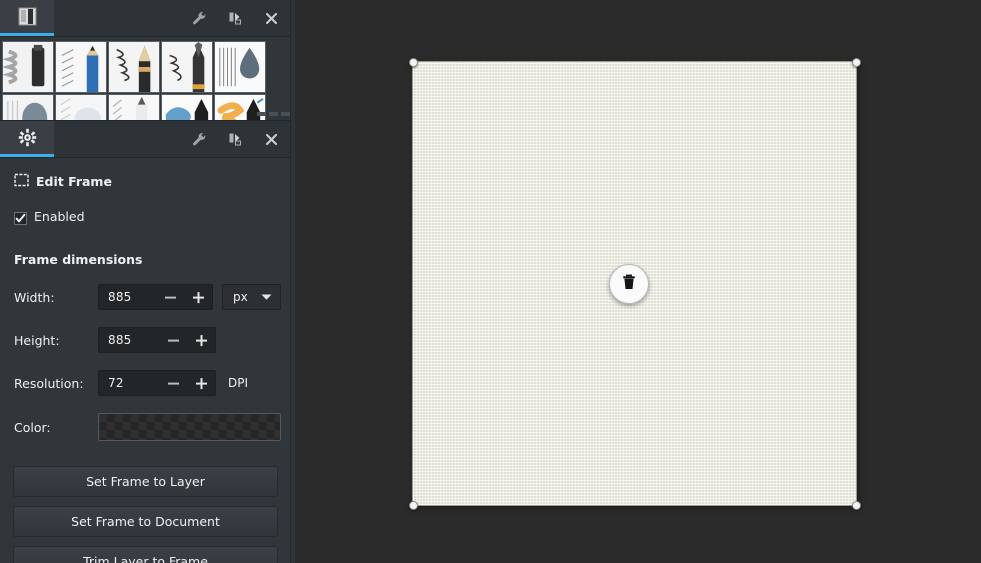  What do you see at coordinates (173, 383) in the screenshot?
I see `resolution-decrement-button` at bounding box center [173, 383].